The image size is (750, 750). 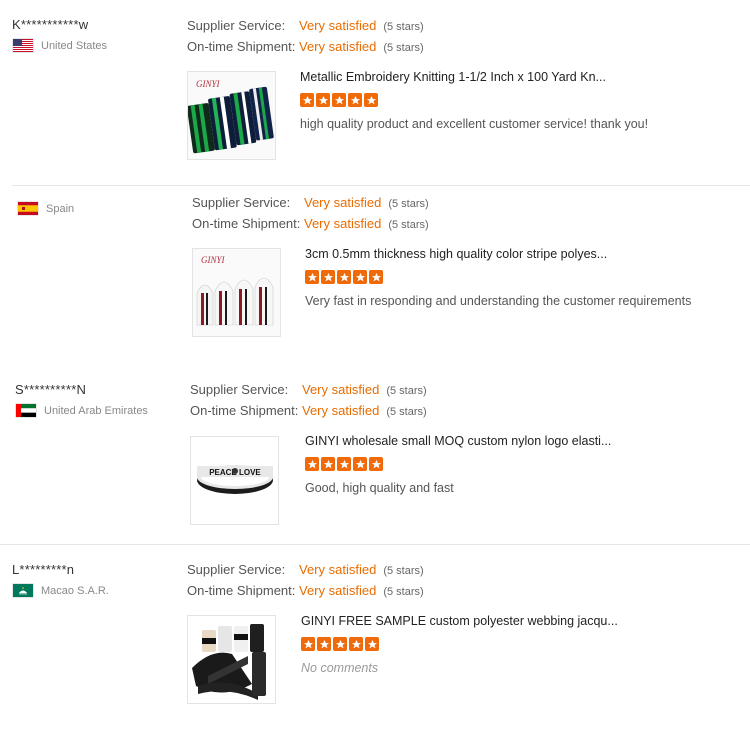 What do you see at coordinates (96, 410) in the screenshot?
I see `country-name: United Arab Emirates` at bounding box center [96, 410].